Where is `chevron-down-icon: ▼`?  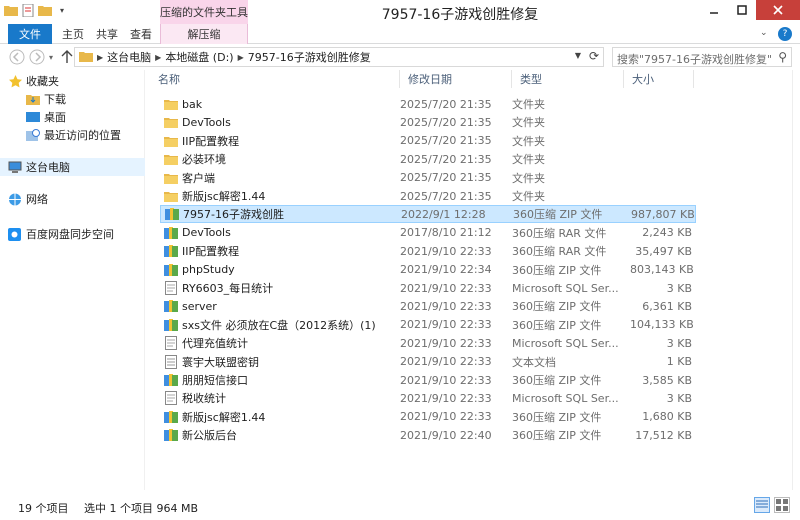 chevron-down-icon: ▼ is located at coordinates (578, 55).